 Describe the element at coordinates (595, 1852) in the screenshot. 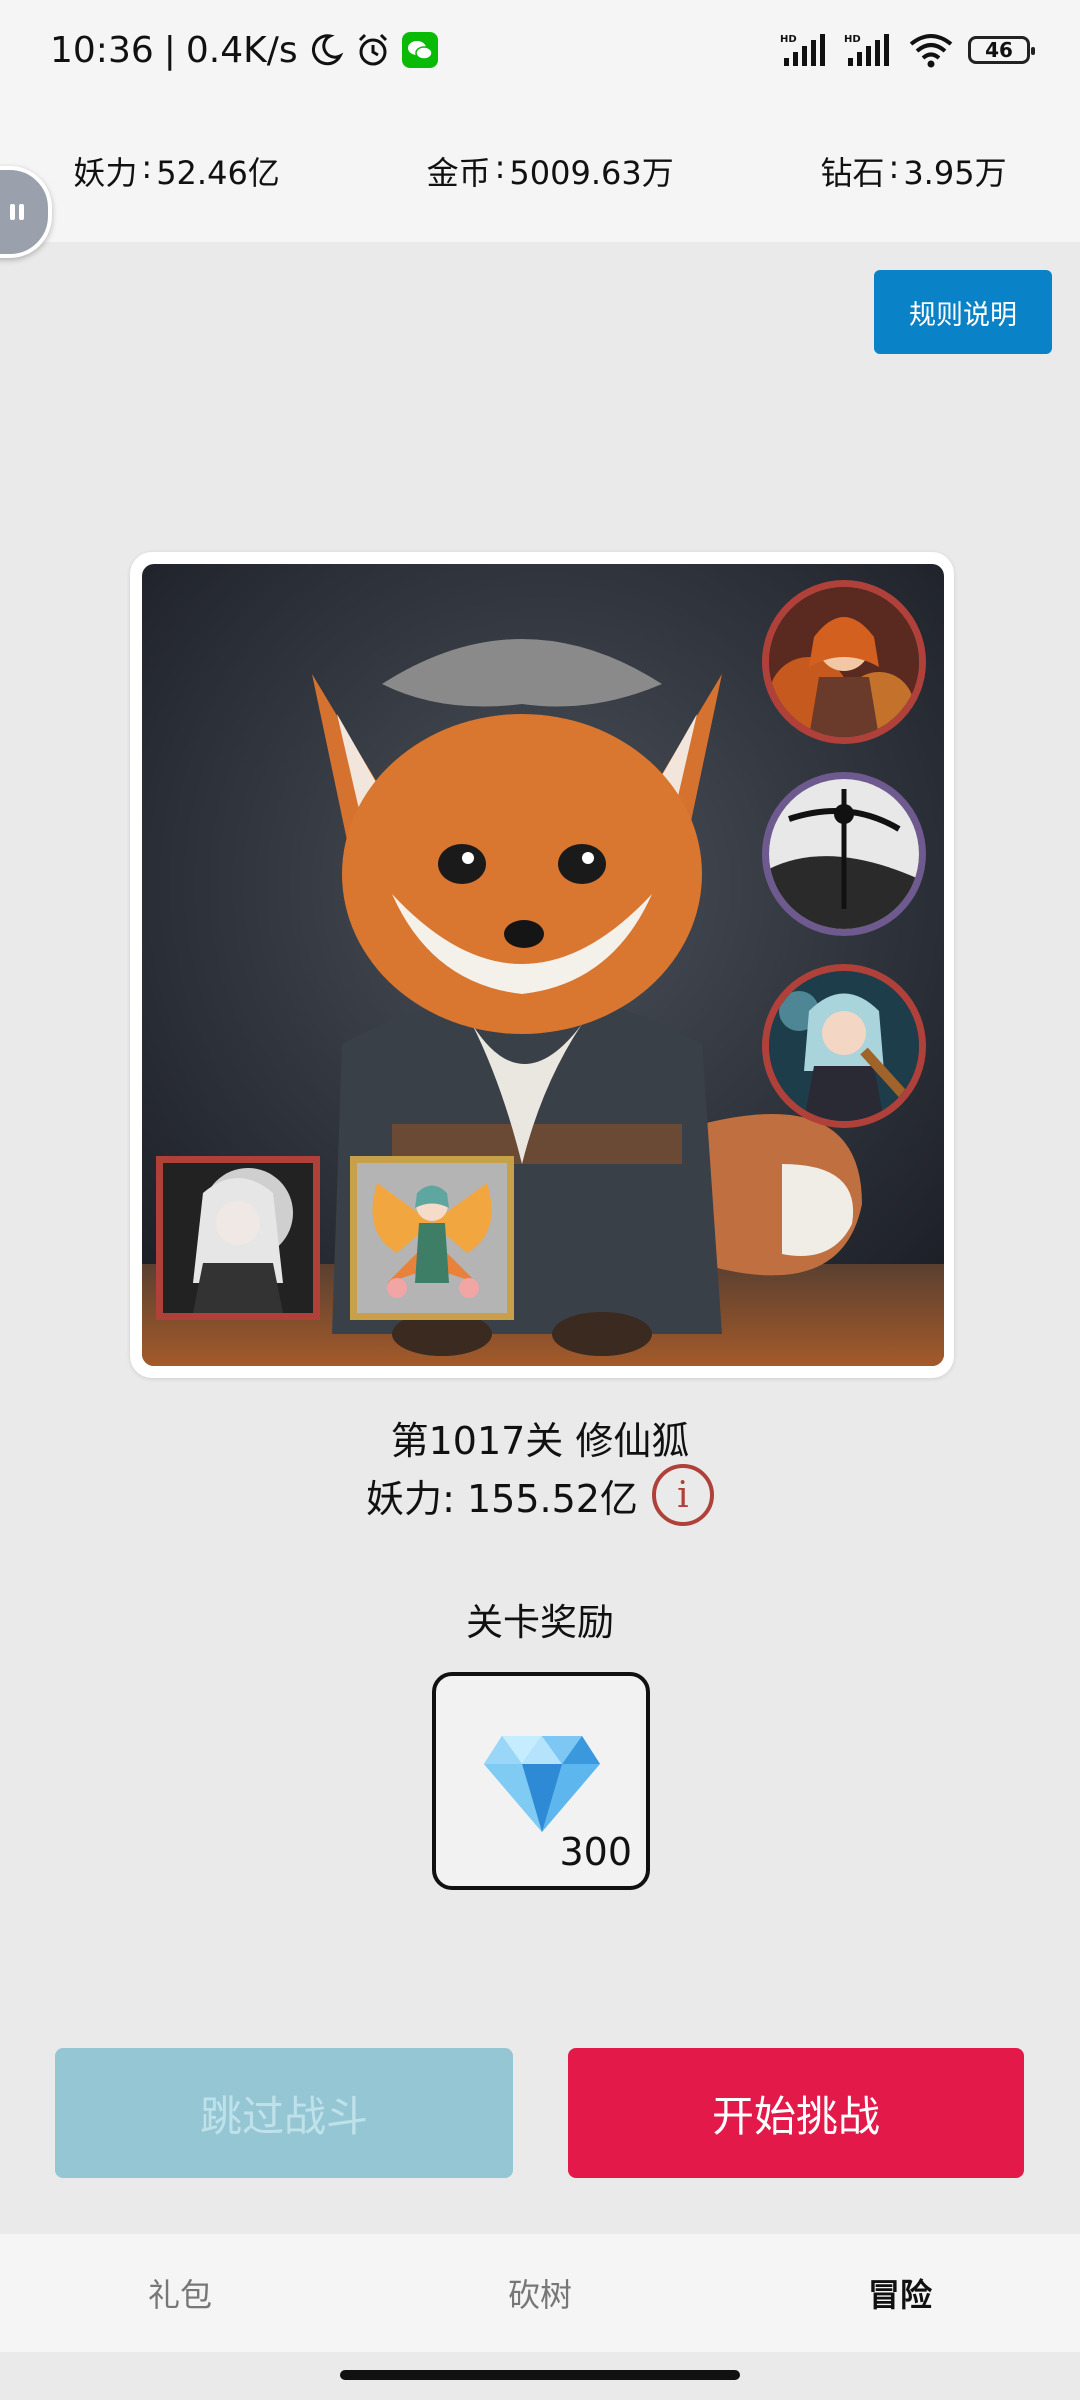

I see `reward-quantity: 300` at that location.